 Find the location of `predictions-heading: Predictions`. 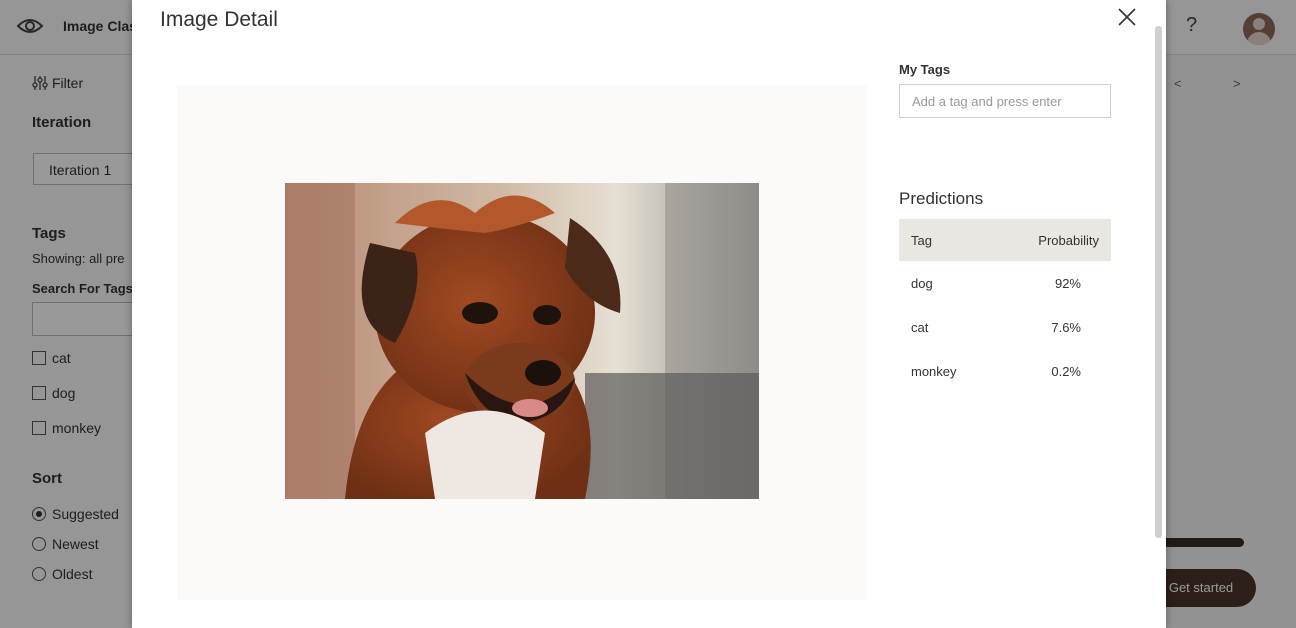

predictions-heading: Predictions is located at coordinates (941, 198).